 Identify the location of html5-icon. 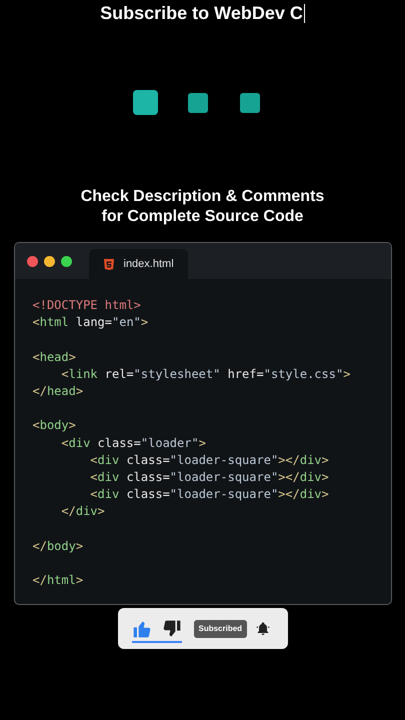
(108, 264).